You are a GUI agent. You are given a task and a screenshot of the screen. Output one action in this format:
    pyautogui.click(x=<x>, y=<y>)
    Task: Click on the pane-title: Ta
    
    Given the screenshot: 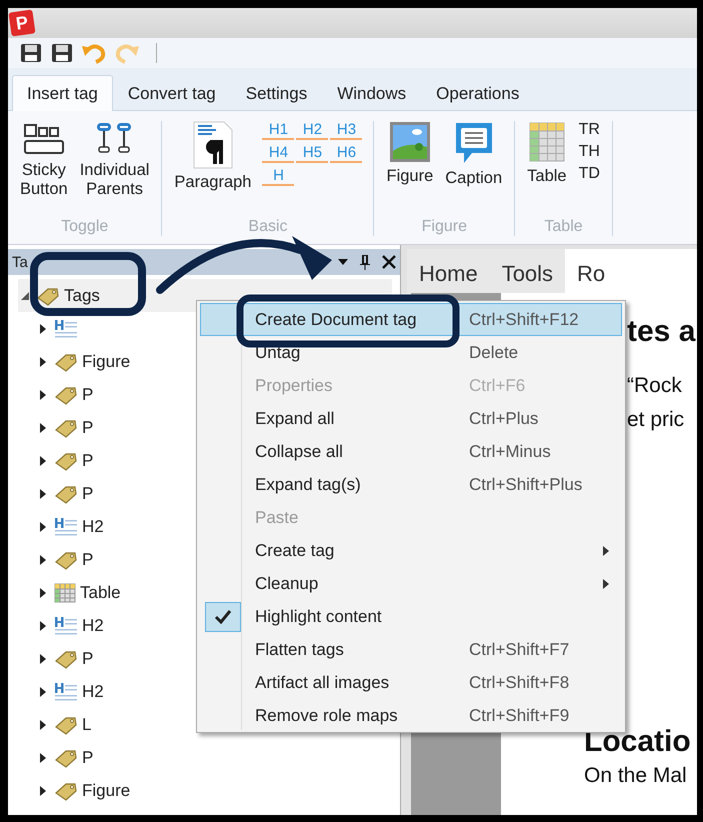 What is the action you would take?
    pyautogui.click(x=20, y=262)
    